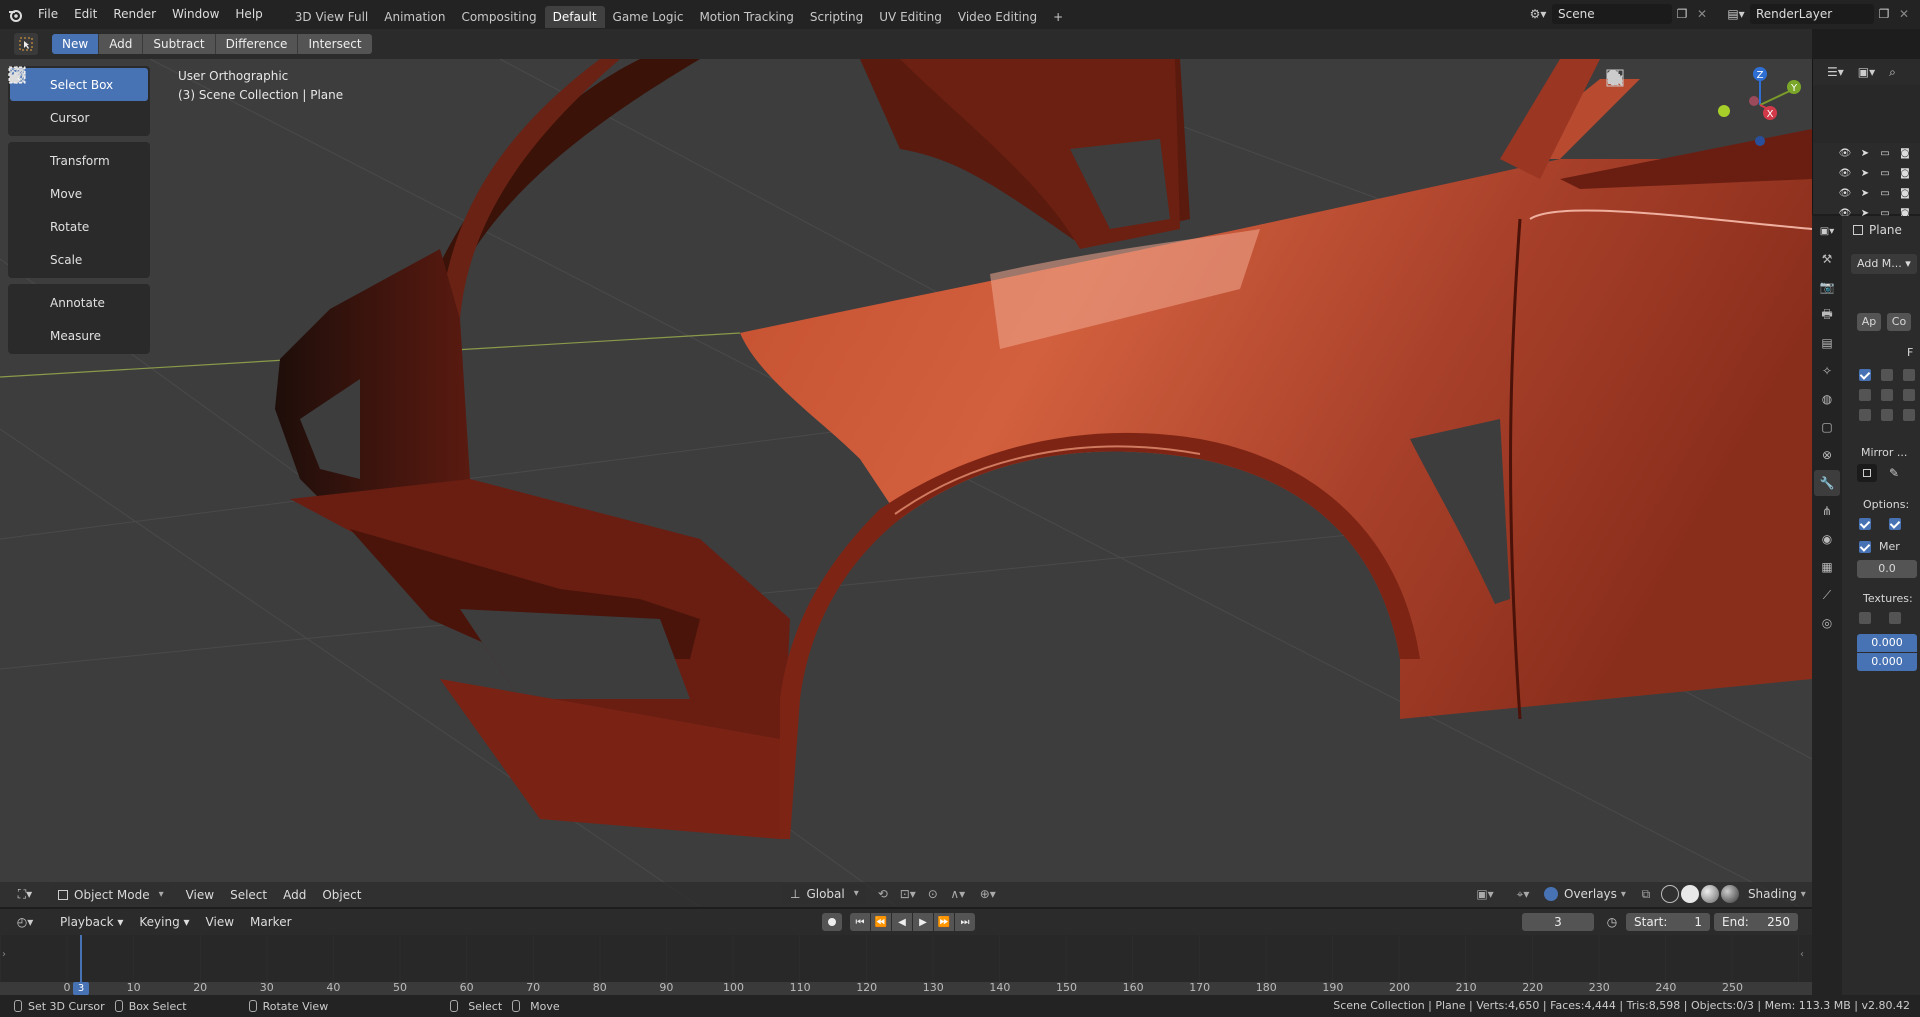 The width and height of the screenshot is (1920, 1017). What do you see at coordinates (81, 960) in the screenshot?
I see `playhead-line` at bounding box center [81, 960].